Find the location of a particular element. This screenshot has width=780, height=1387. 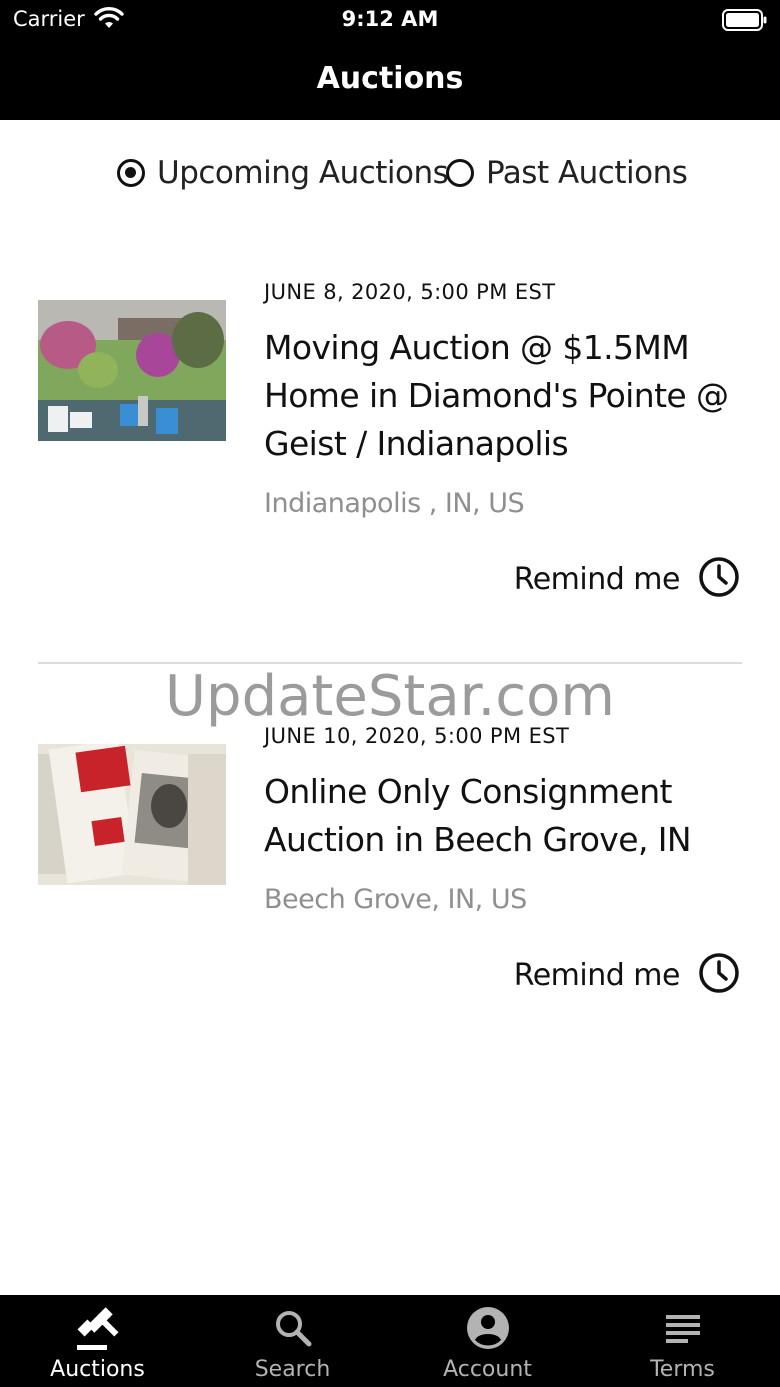

tab-auctions: Auctions is located at coordinates (97, 1341).